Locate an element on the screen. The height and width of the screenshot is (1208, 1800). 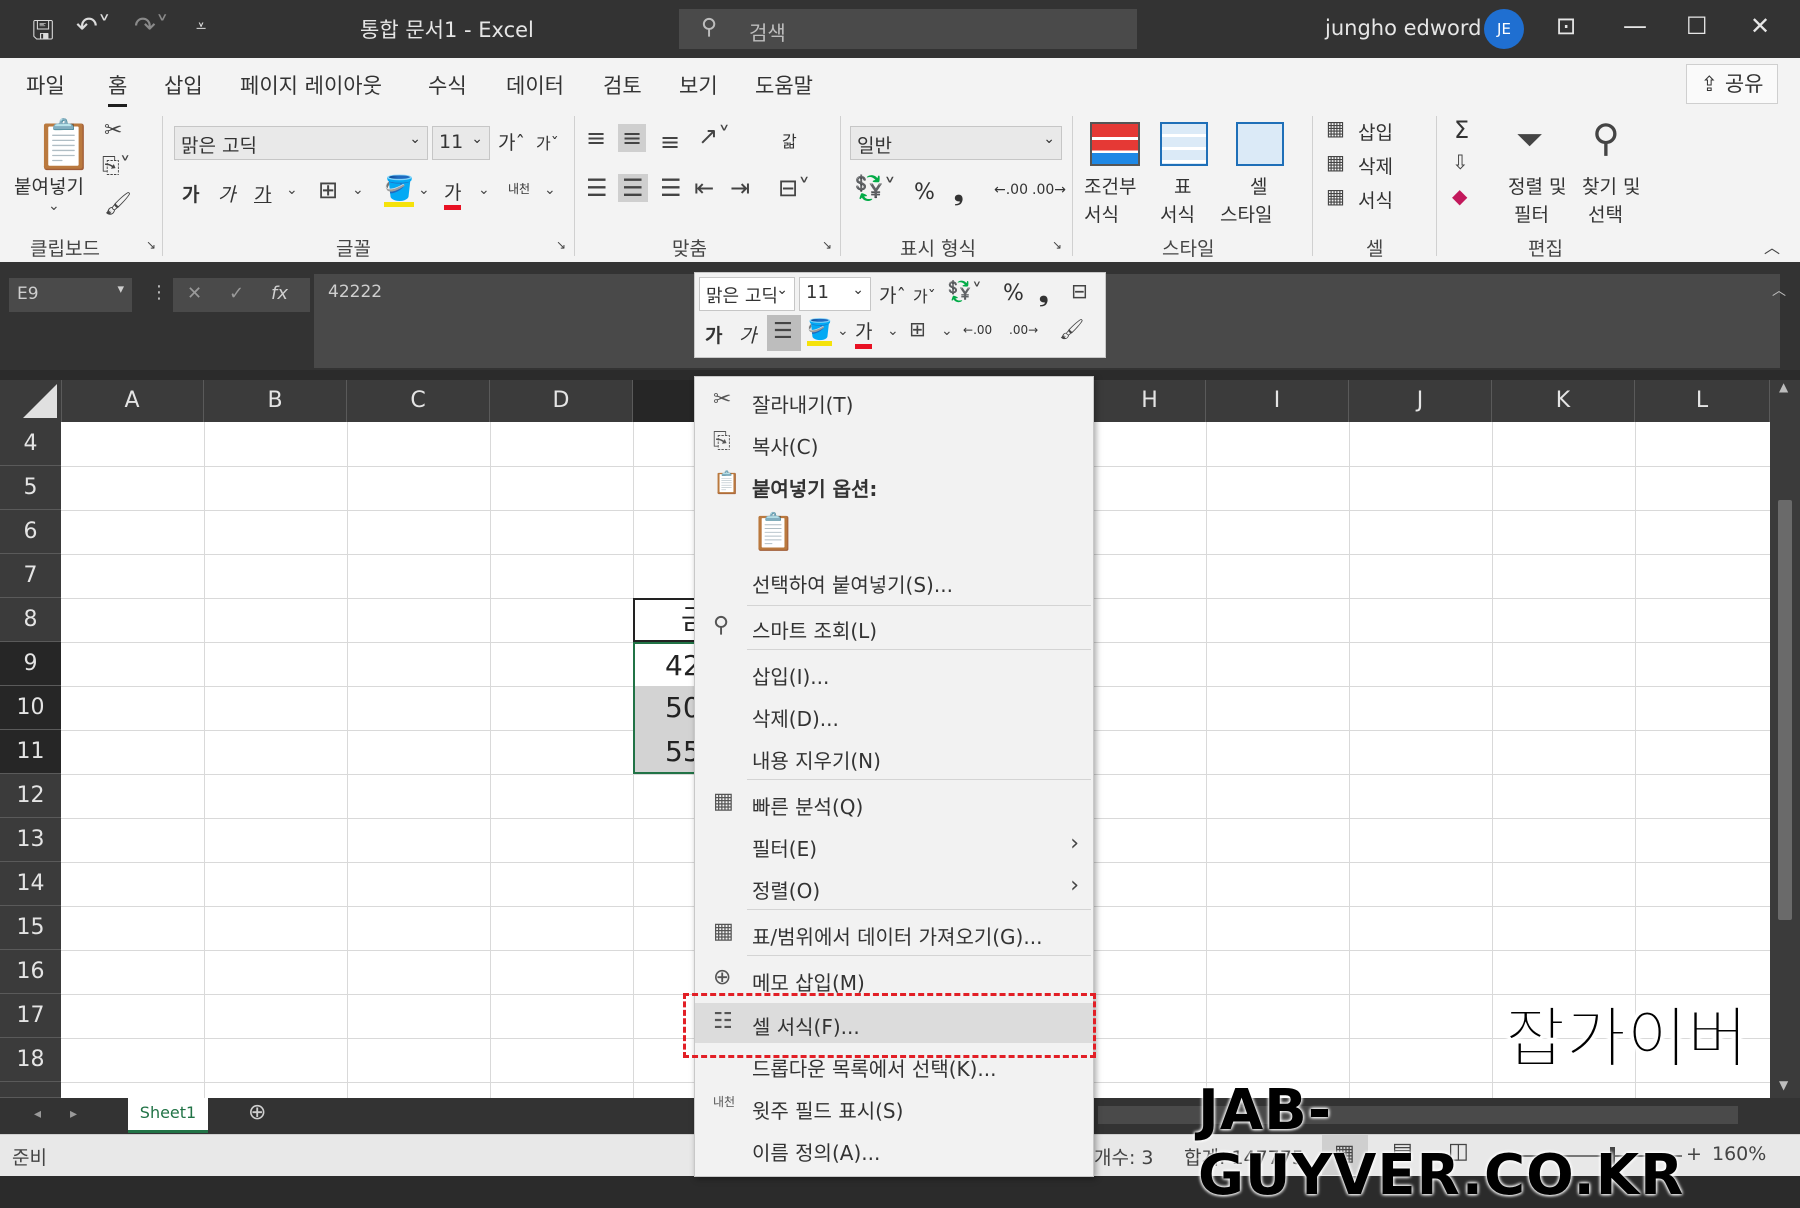
alignment-launcher-icon: ↘ is located at coordinates (827, 245).